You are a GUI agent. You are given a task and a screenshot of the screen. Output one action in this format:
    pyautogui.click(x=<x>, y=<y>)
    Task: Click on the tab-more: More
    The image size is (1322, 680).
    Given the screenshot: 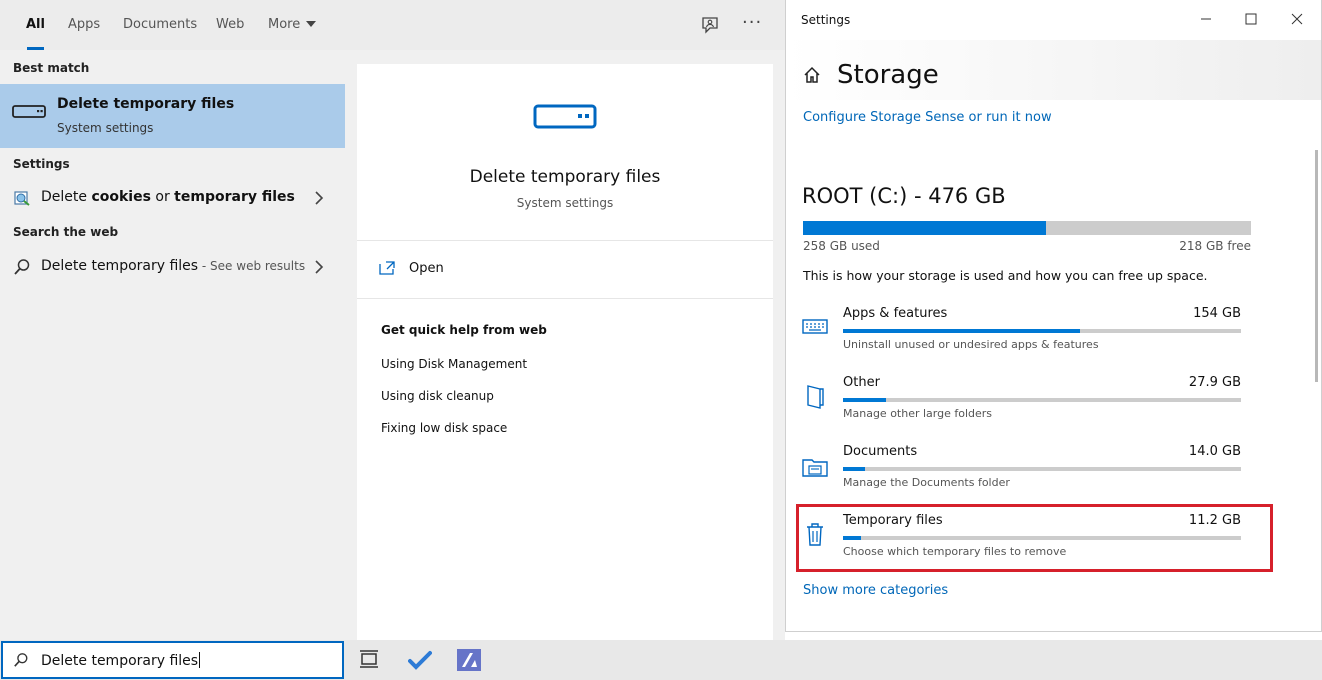 What is the action you would take?
    pyautogui.click(x=292, y=25)
    